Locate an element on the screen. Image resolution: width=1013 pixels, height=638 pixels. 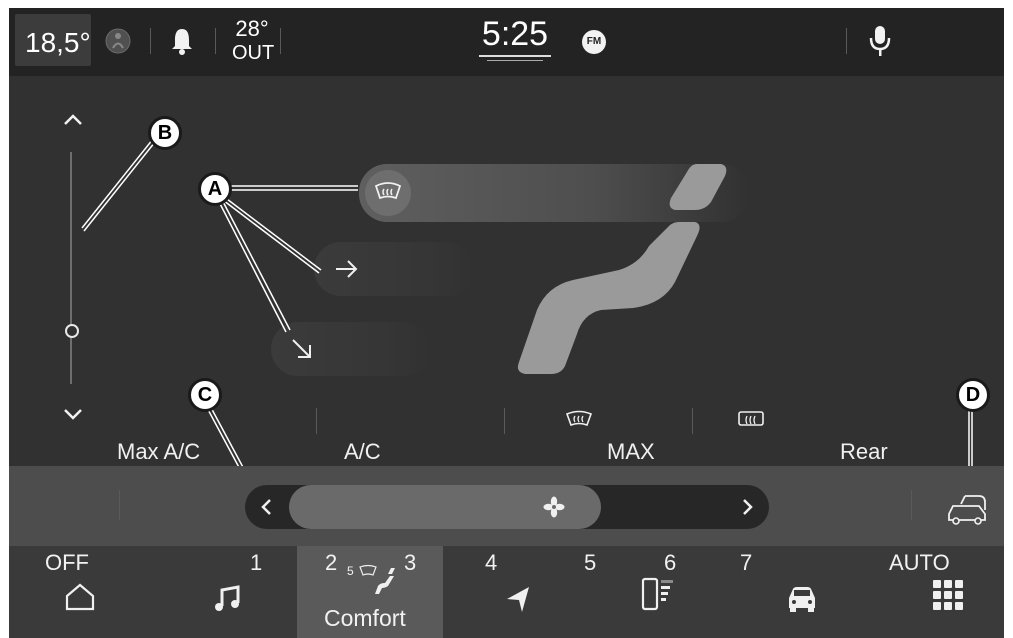
max-ac-button: Max A/C is located at coordinates (158, 452).